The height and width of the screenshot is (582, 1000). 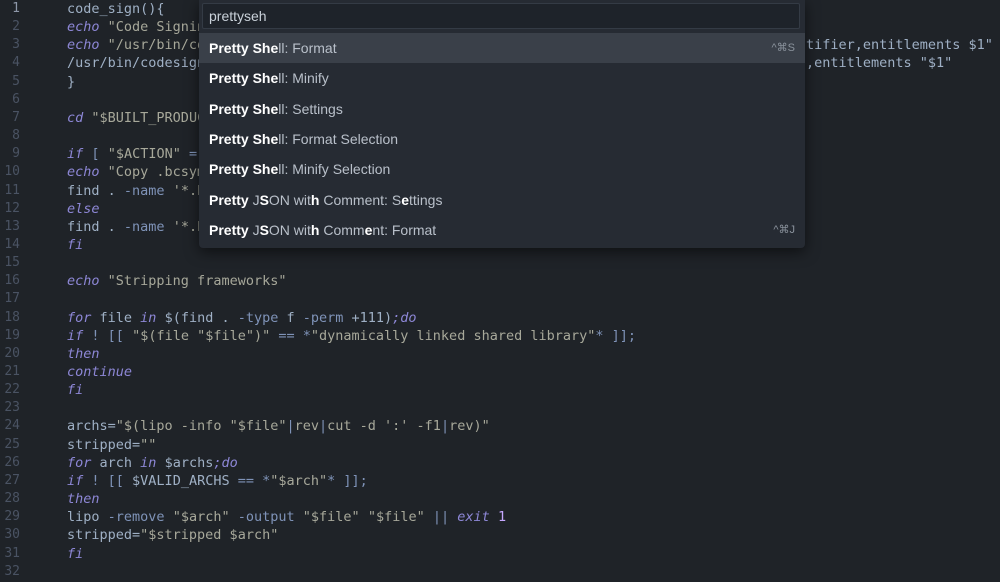 What do you see at coordinates (99, 372) in the screenshot?
I see `code-line: continue` at bounding box center [99, 372].